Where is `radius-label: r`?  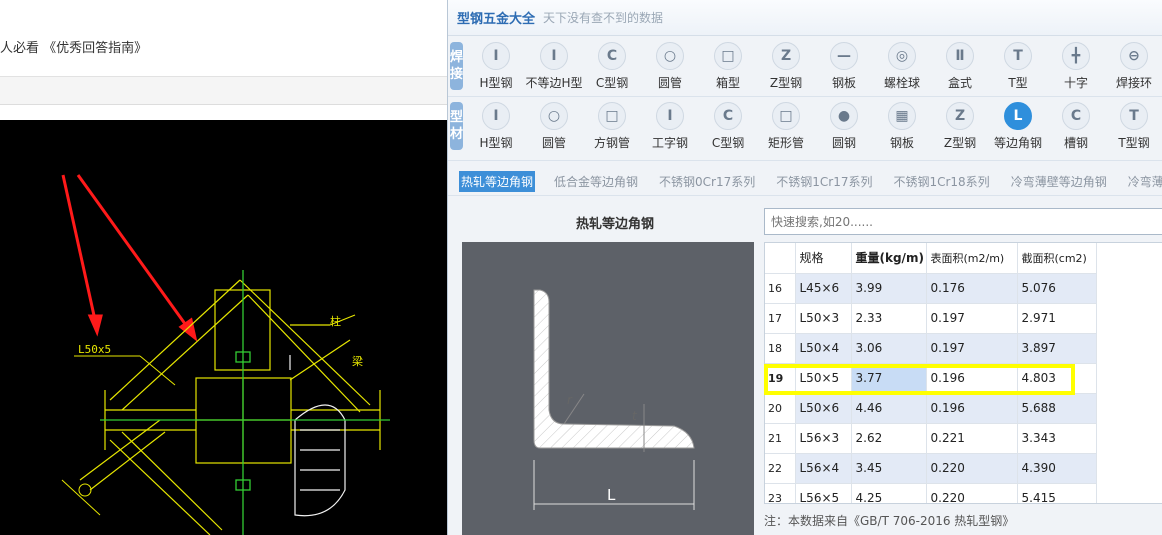 radius-label: r is located at coordinates (570, 400).